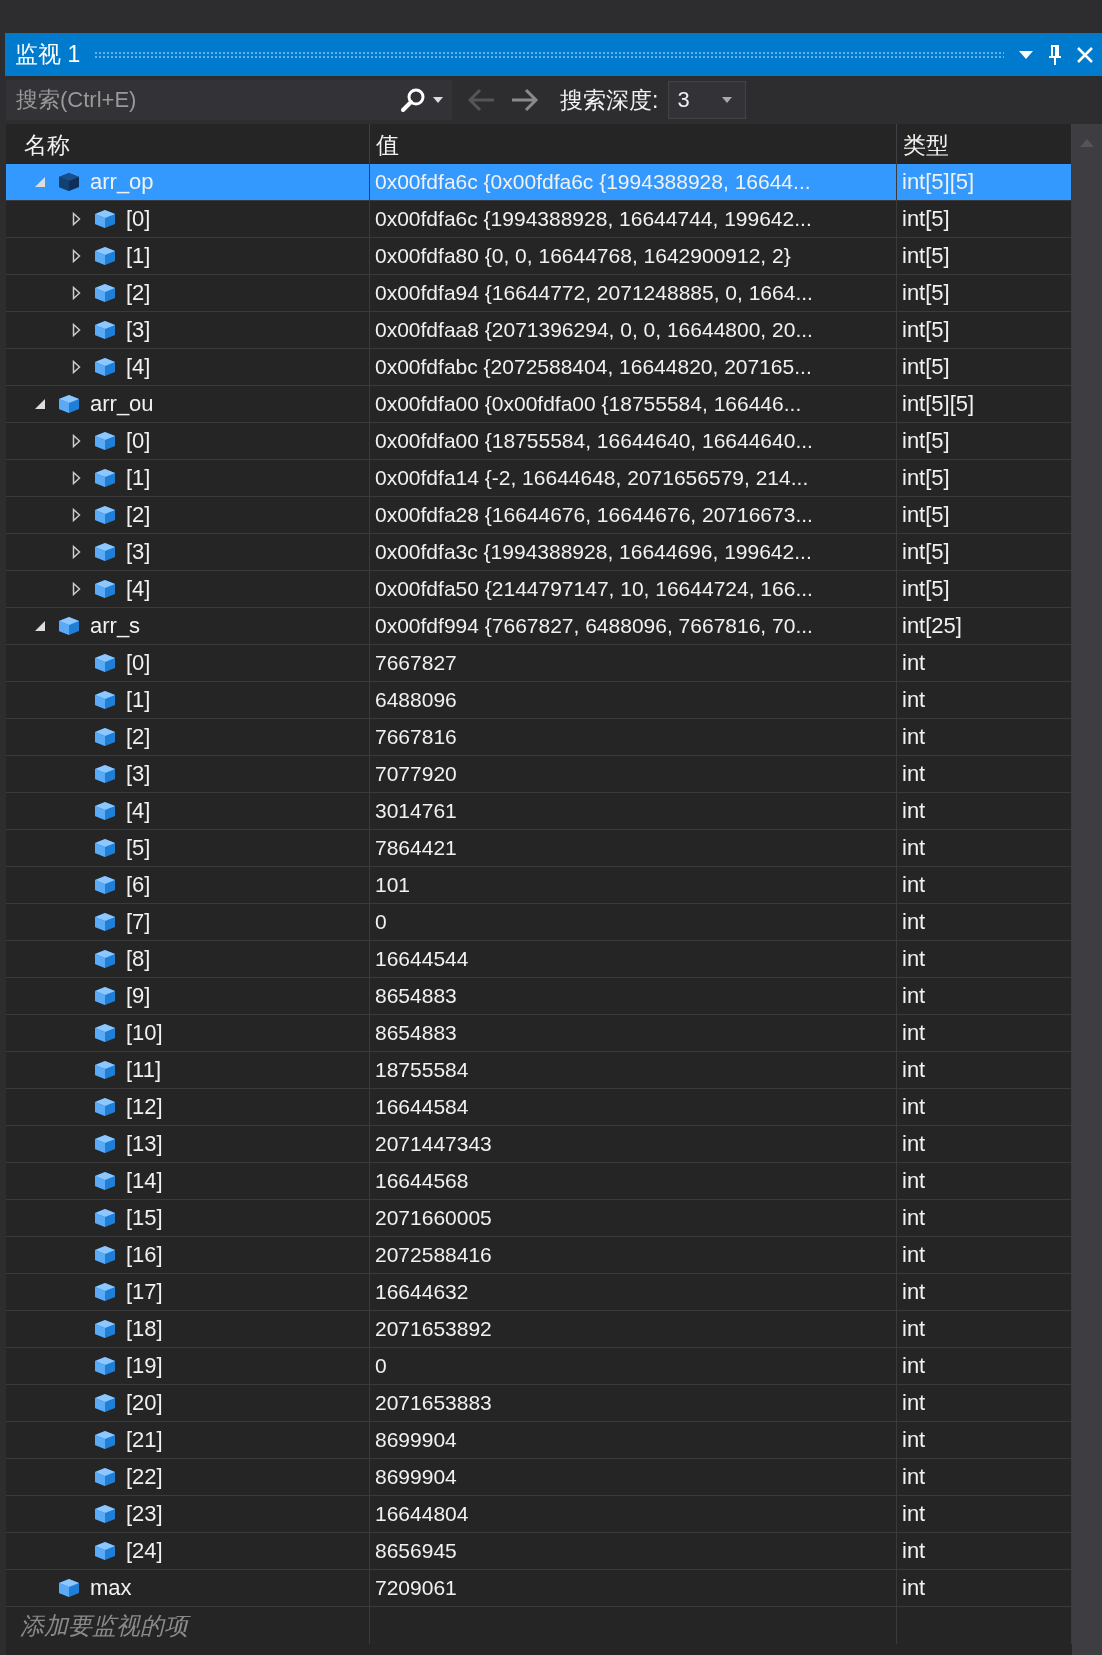 The height and width of the screenshot is (1655, 1102). What do you see at coordinates (633, 1514) in the screenshot?
I see `value-cell: 16644804` at bounding box center [633, 1514].